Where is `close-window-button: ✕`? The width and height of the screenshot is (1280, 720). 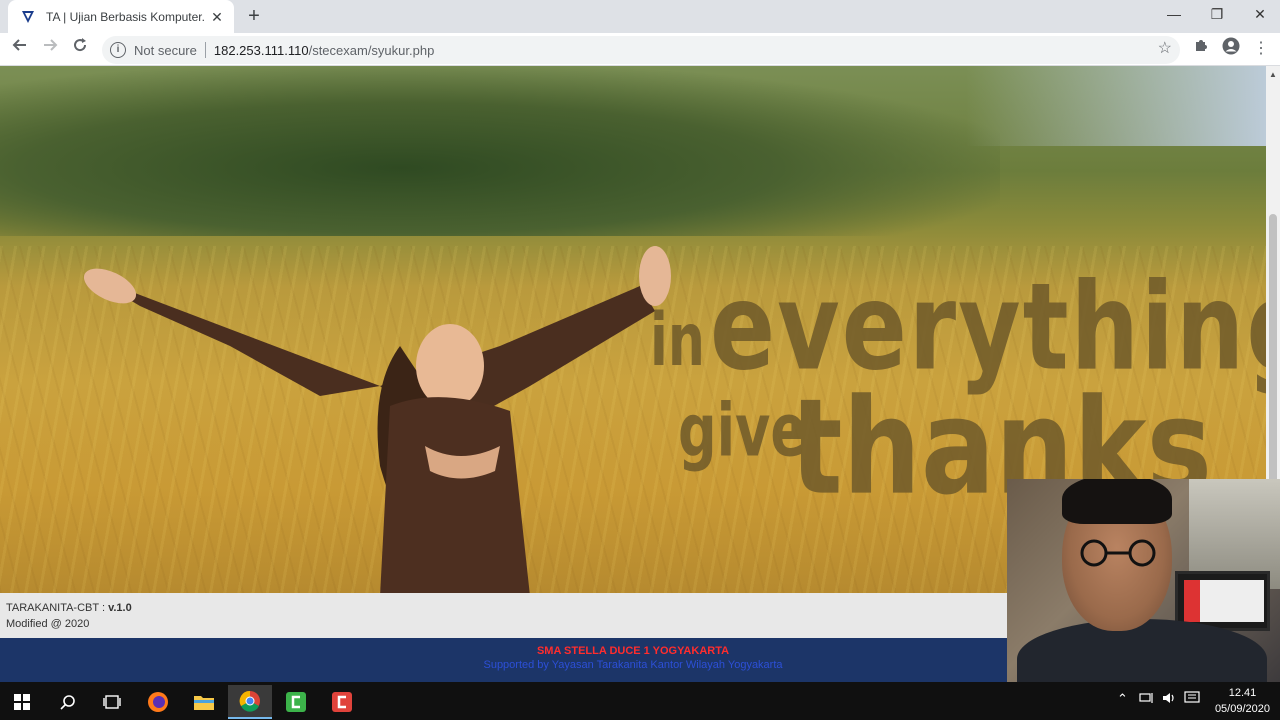
close-window-button: ✕ is located at coordinates (1258, 15).